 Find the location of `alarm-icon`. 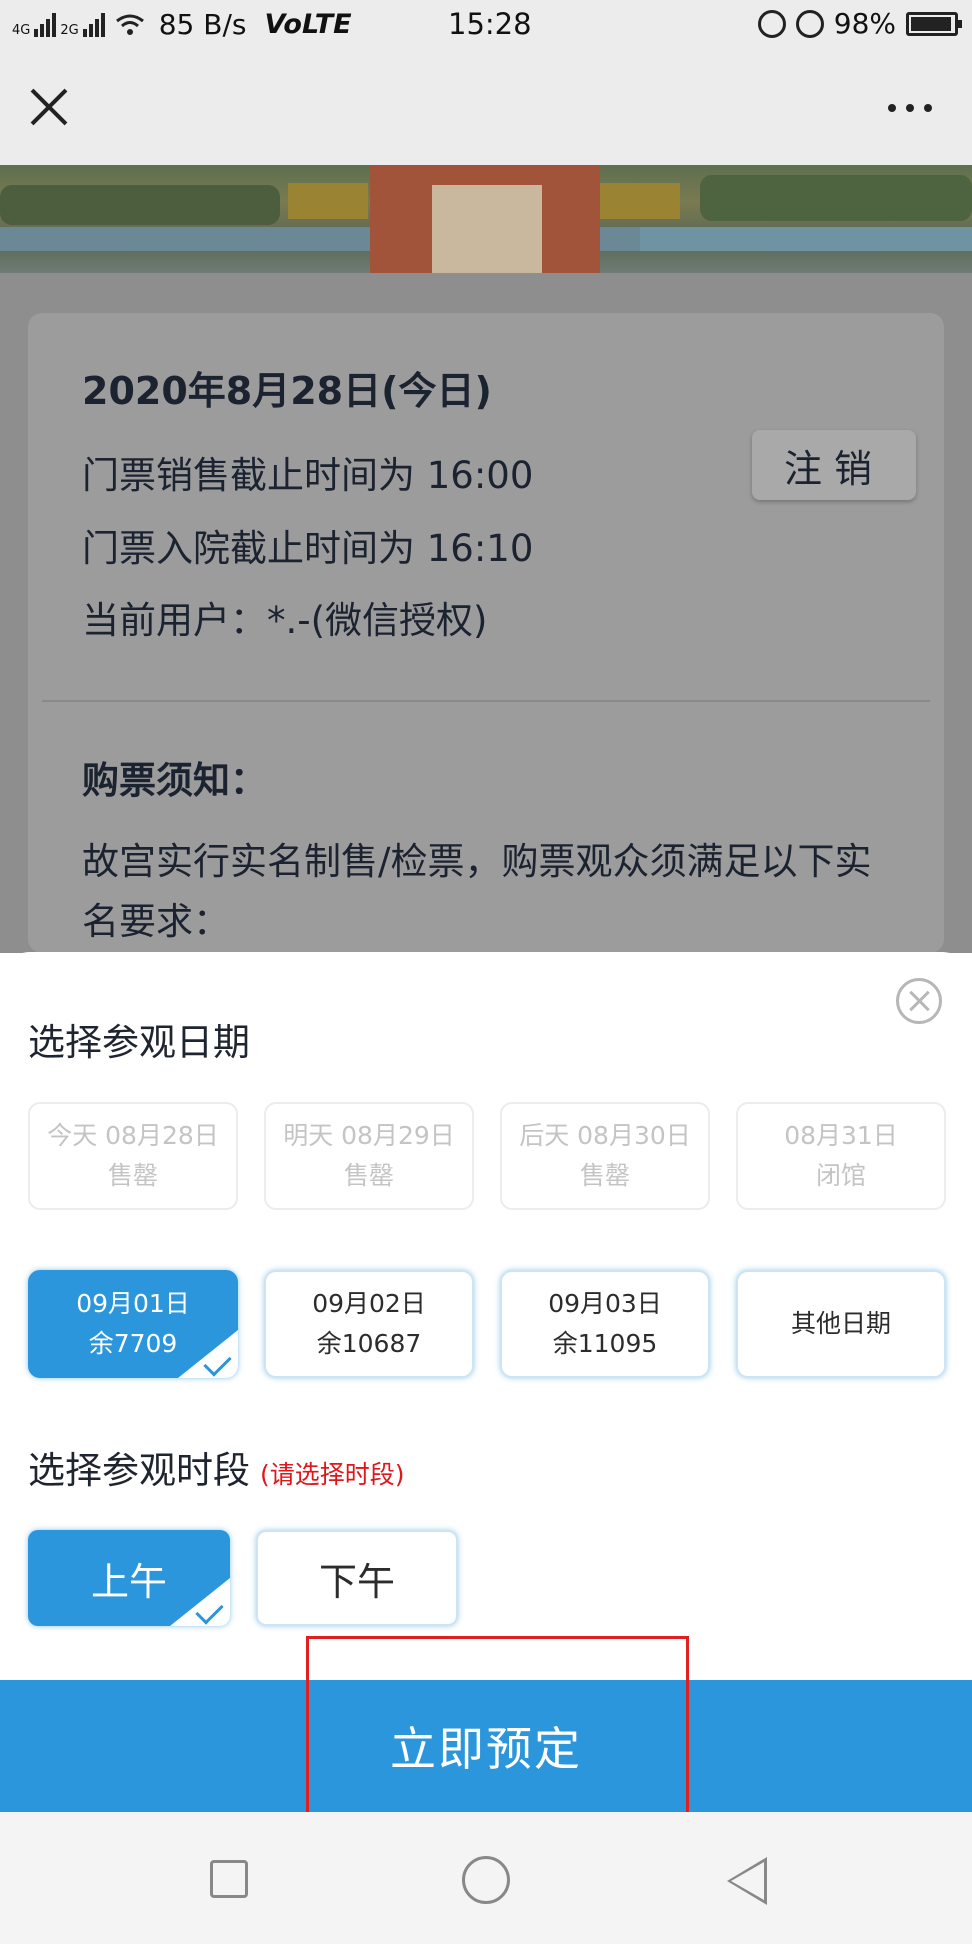

alarm-icon is located at coordinates (809, 23).